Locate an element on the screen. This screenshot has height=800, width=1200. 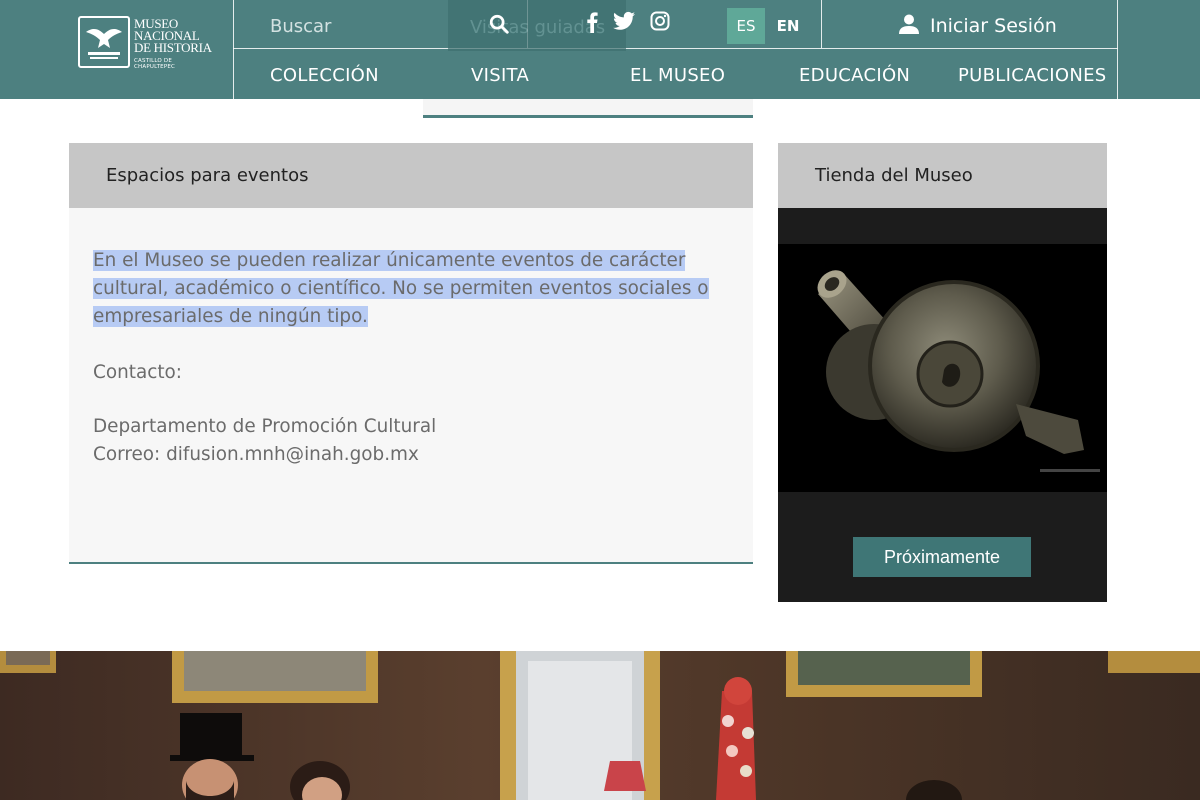
contact-email: Correo: difusion.mnh@inah.gob.mx is located at coordinates (264, 455).